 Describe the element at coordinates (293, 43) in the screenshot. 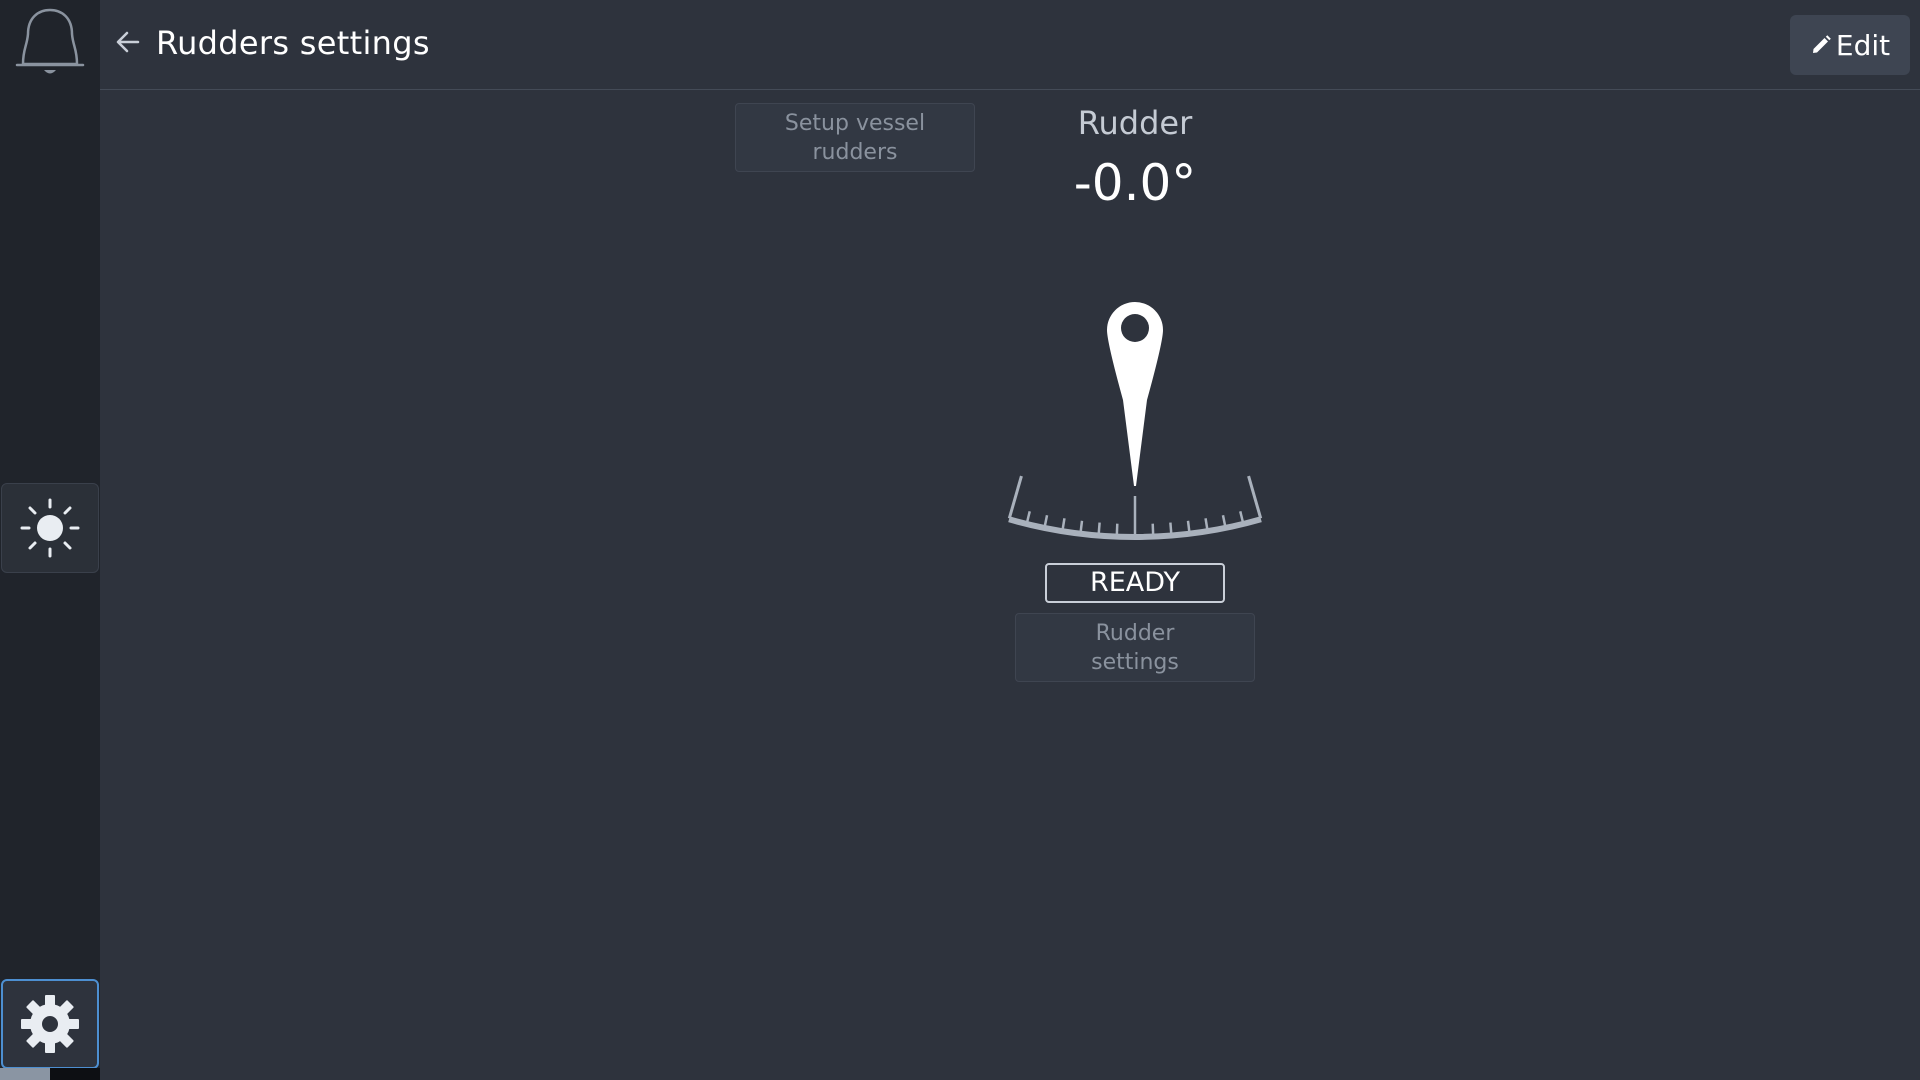

I see `page-title: Rudders settings` at that location.